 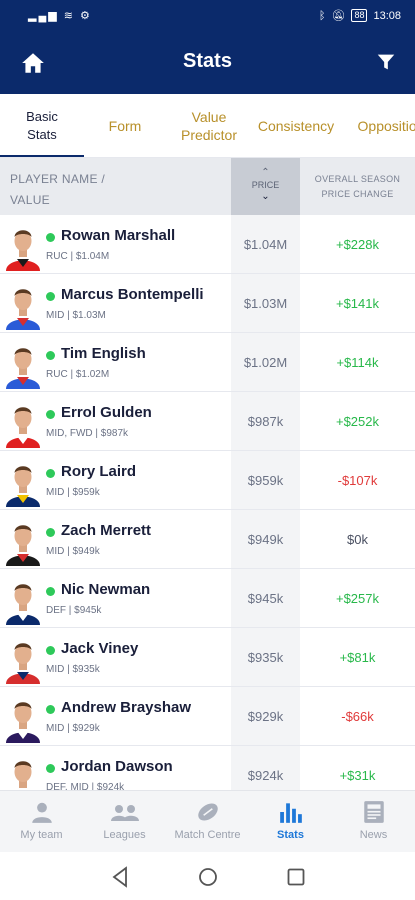 I want to click on player-position-value: MID | $949k, so click(x=73, y=551).